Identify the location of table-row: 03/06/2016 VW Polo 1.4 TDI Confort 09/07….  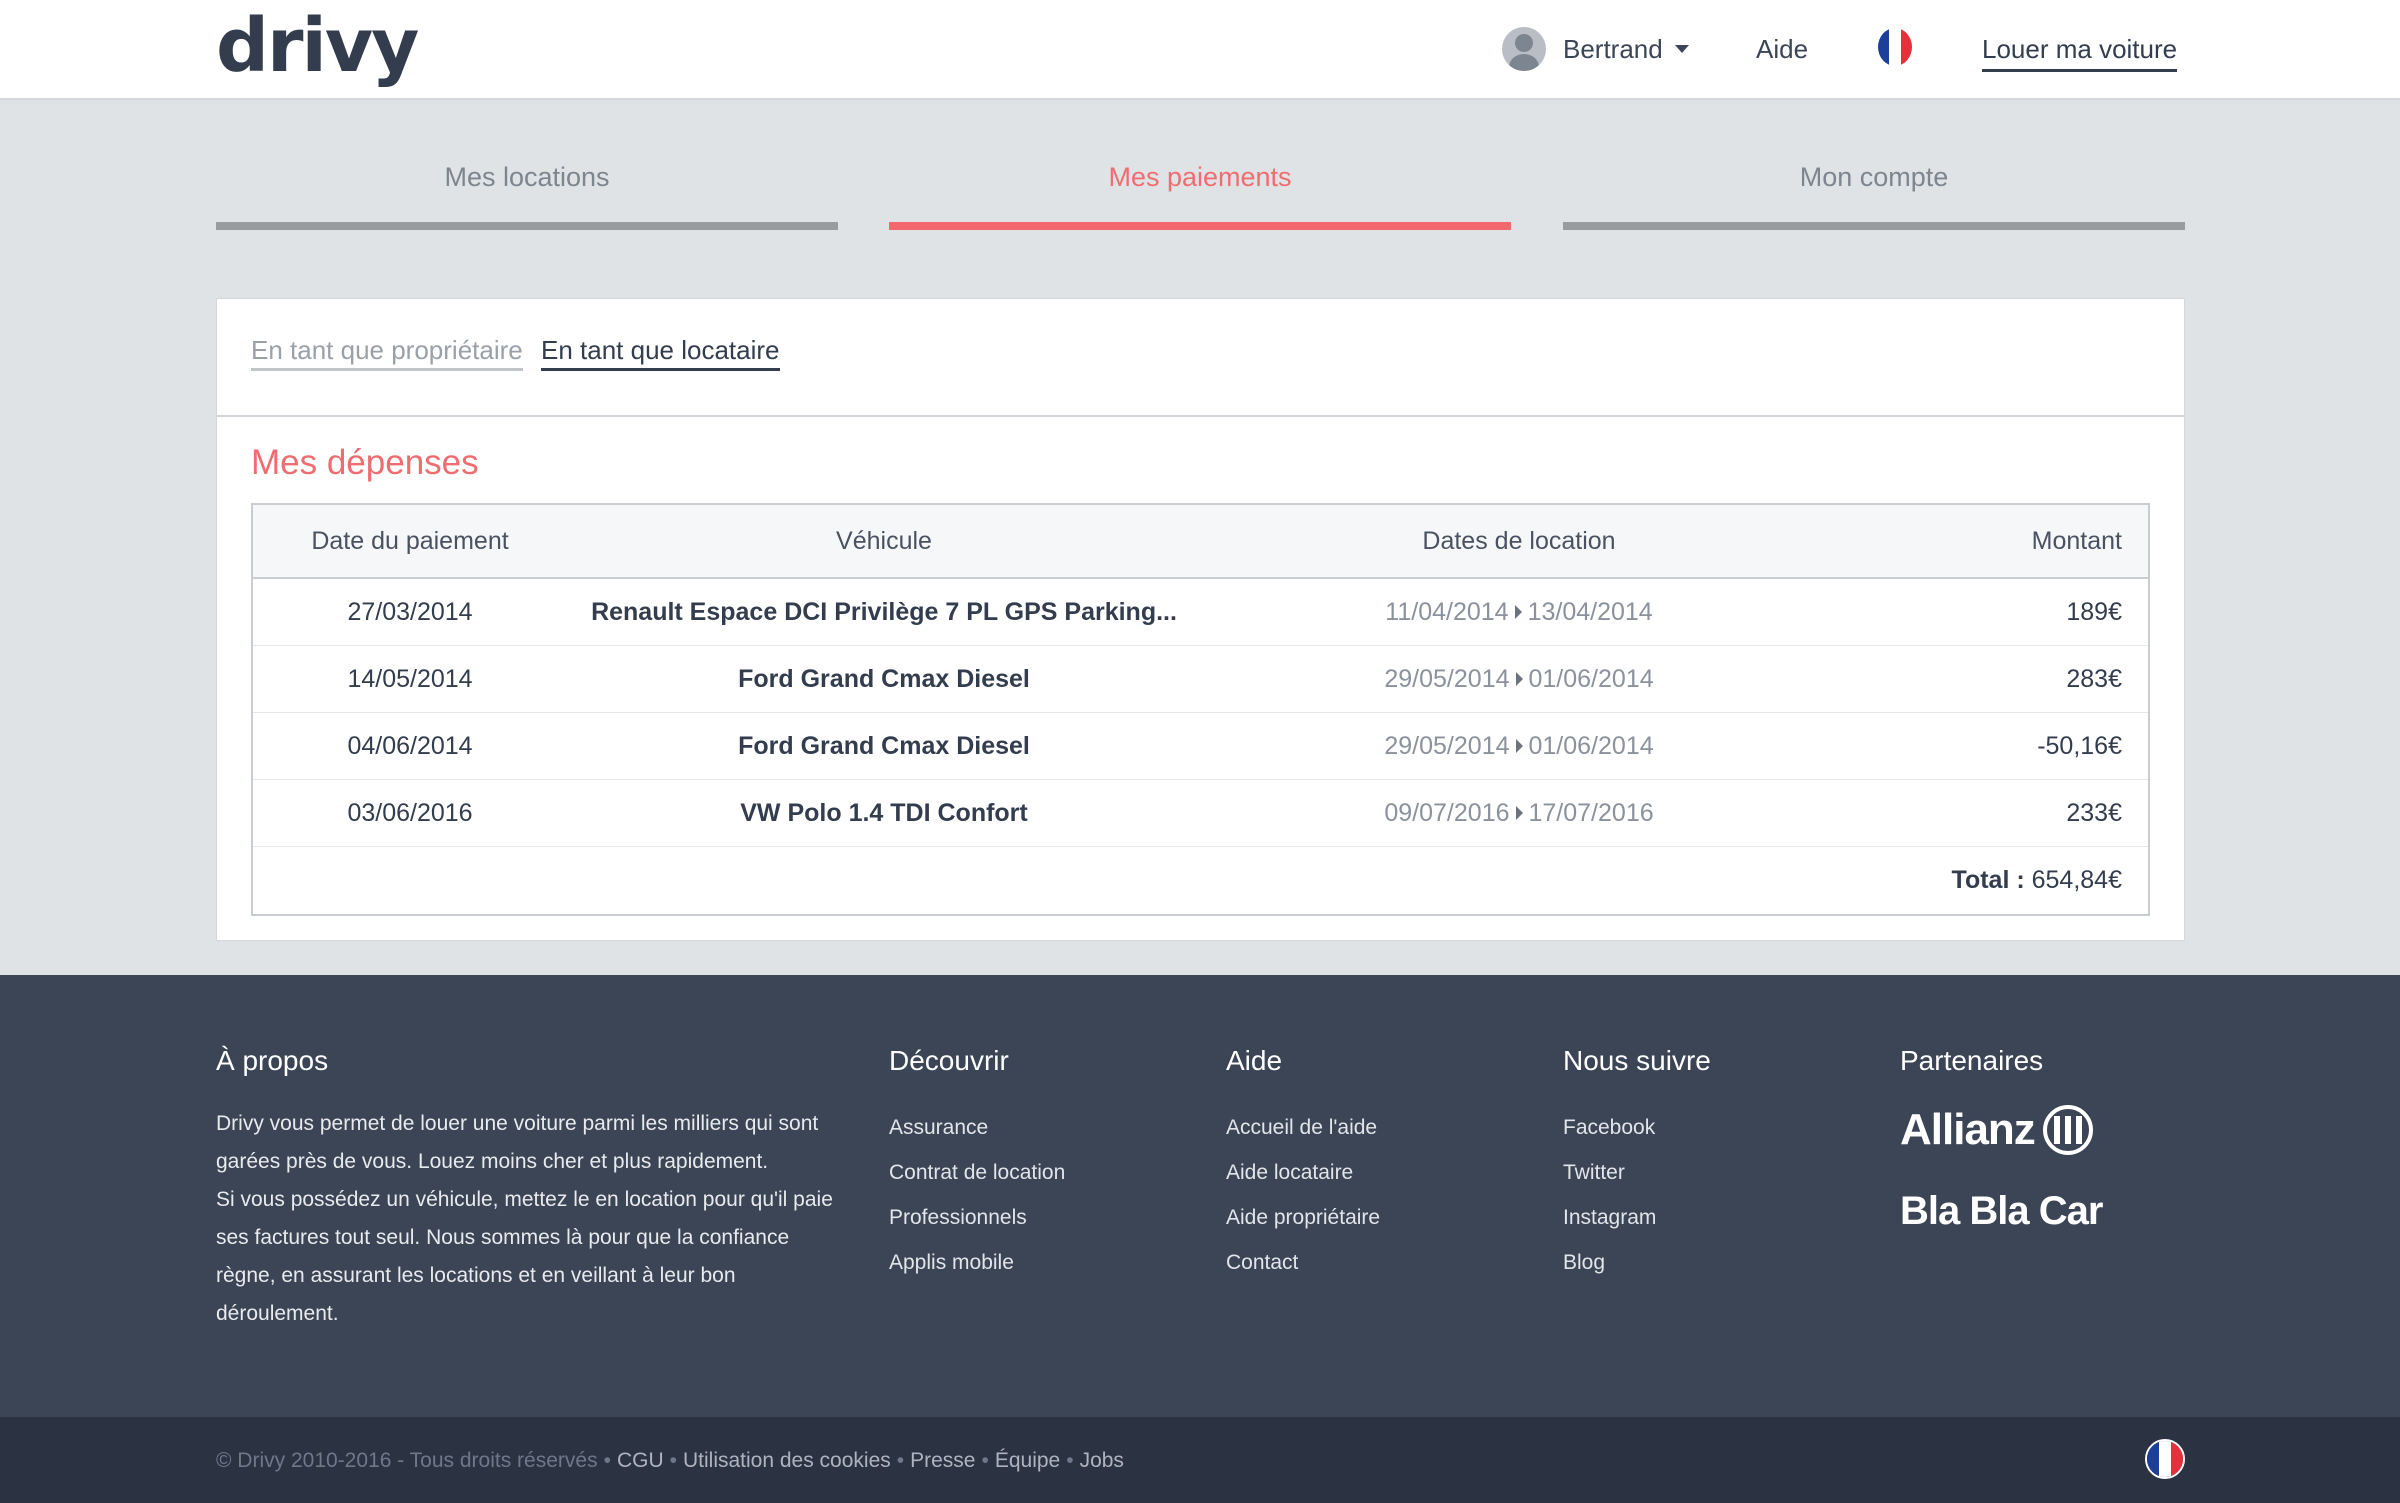
(1200, 813).